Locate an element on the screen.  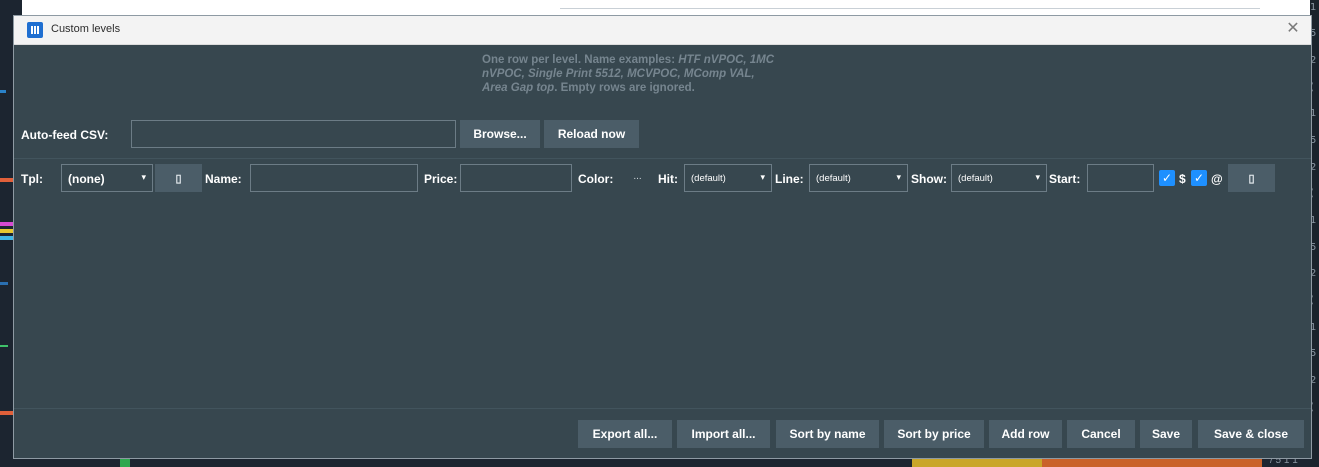
dollar-checkbox: ✓ is located at coordinates (1167, 178).